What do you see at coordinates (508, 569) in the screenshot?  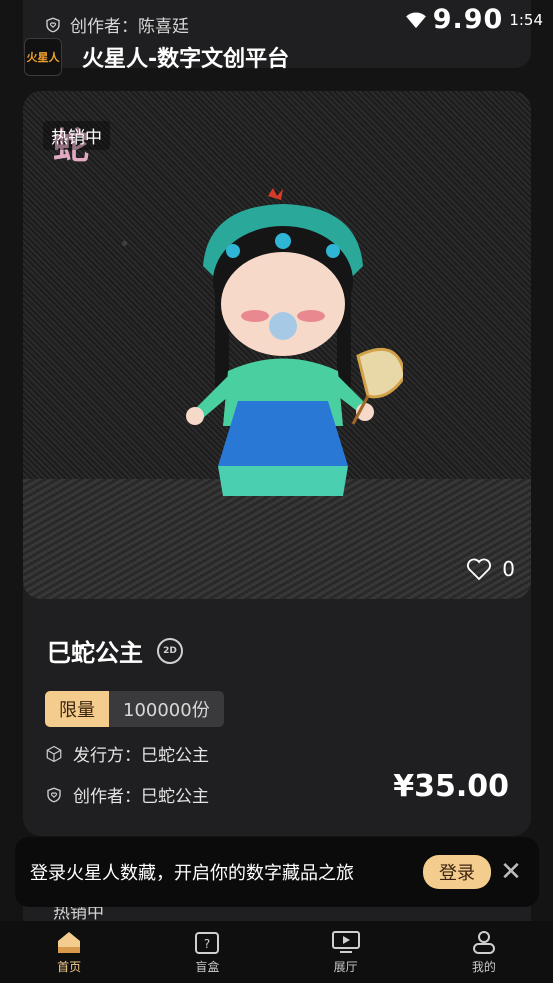 I see `like-count: 0` at bounding box center [508, 569].